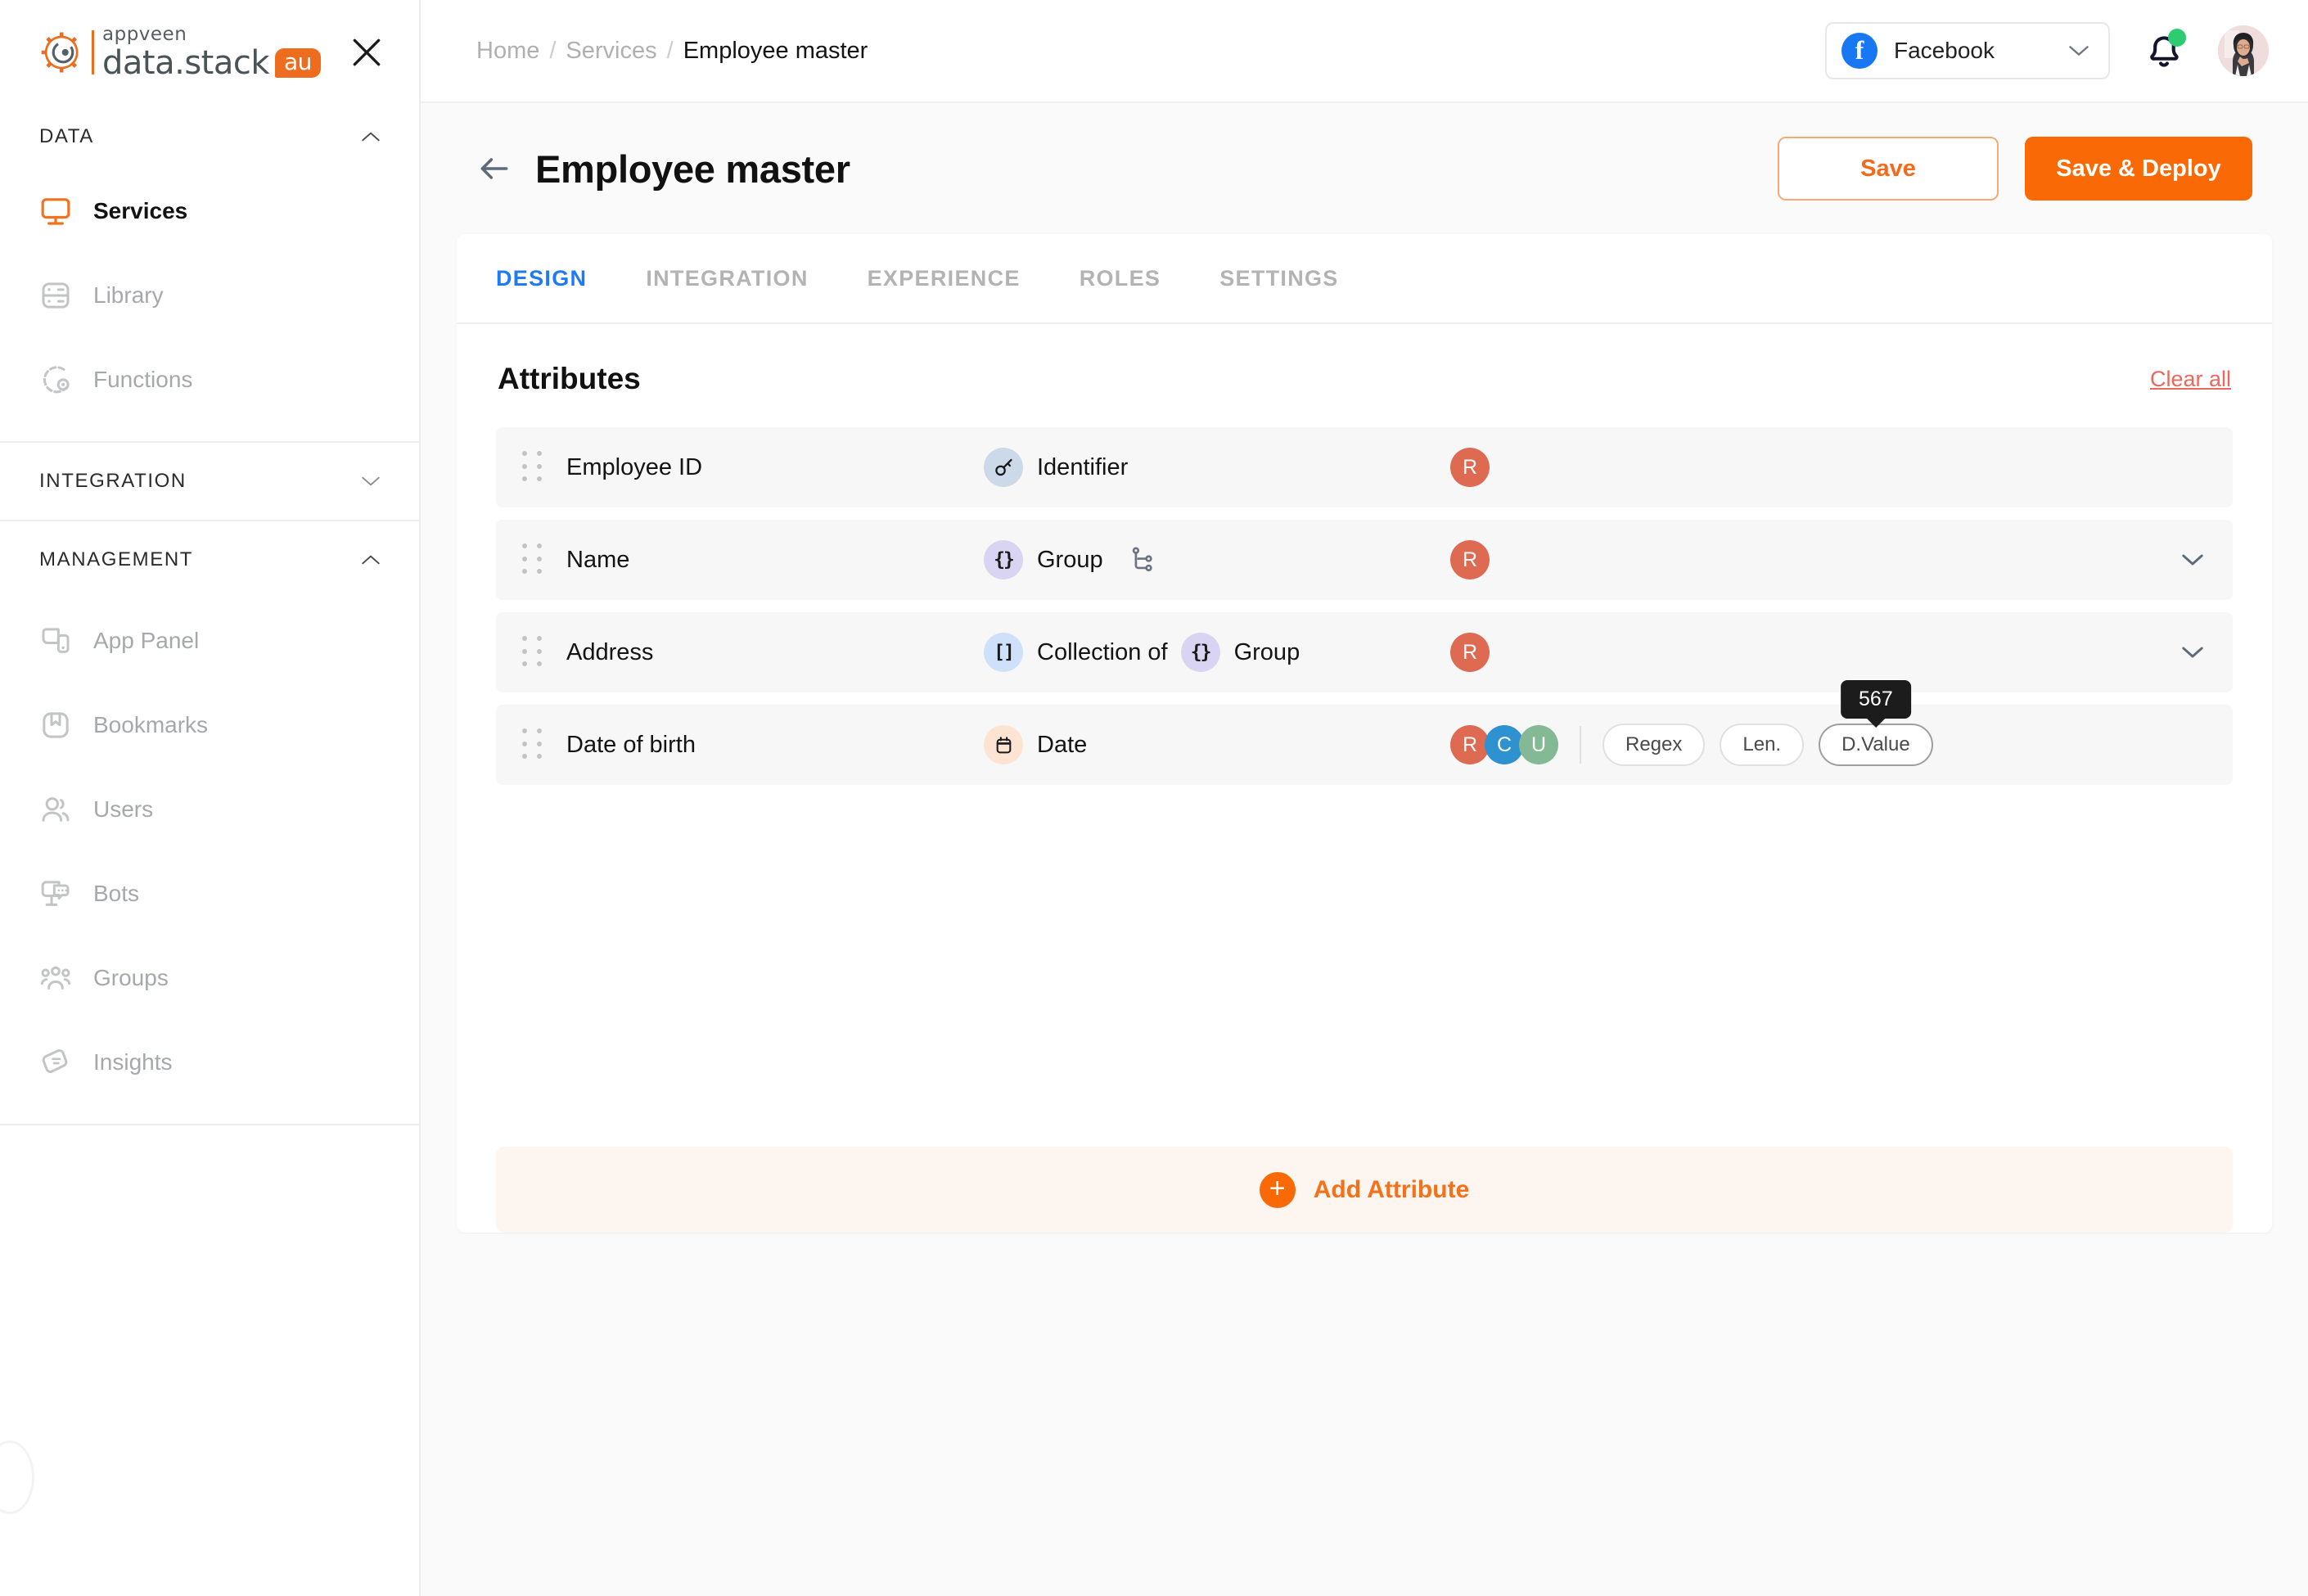 This screenshot has height=1596, width=2308. Describe the element at coordinates (60, 52) in the screenshot. I see `gear-logo-icon` at that location.